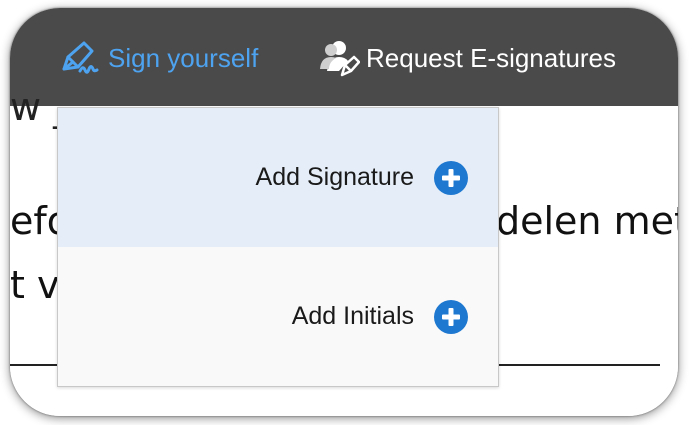 This screenshot has height=425, width=689. Describe the element at coordinates (80, 57) in the screenshot. I see `pen-signature-icon` at that location.